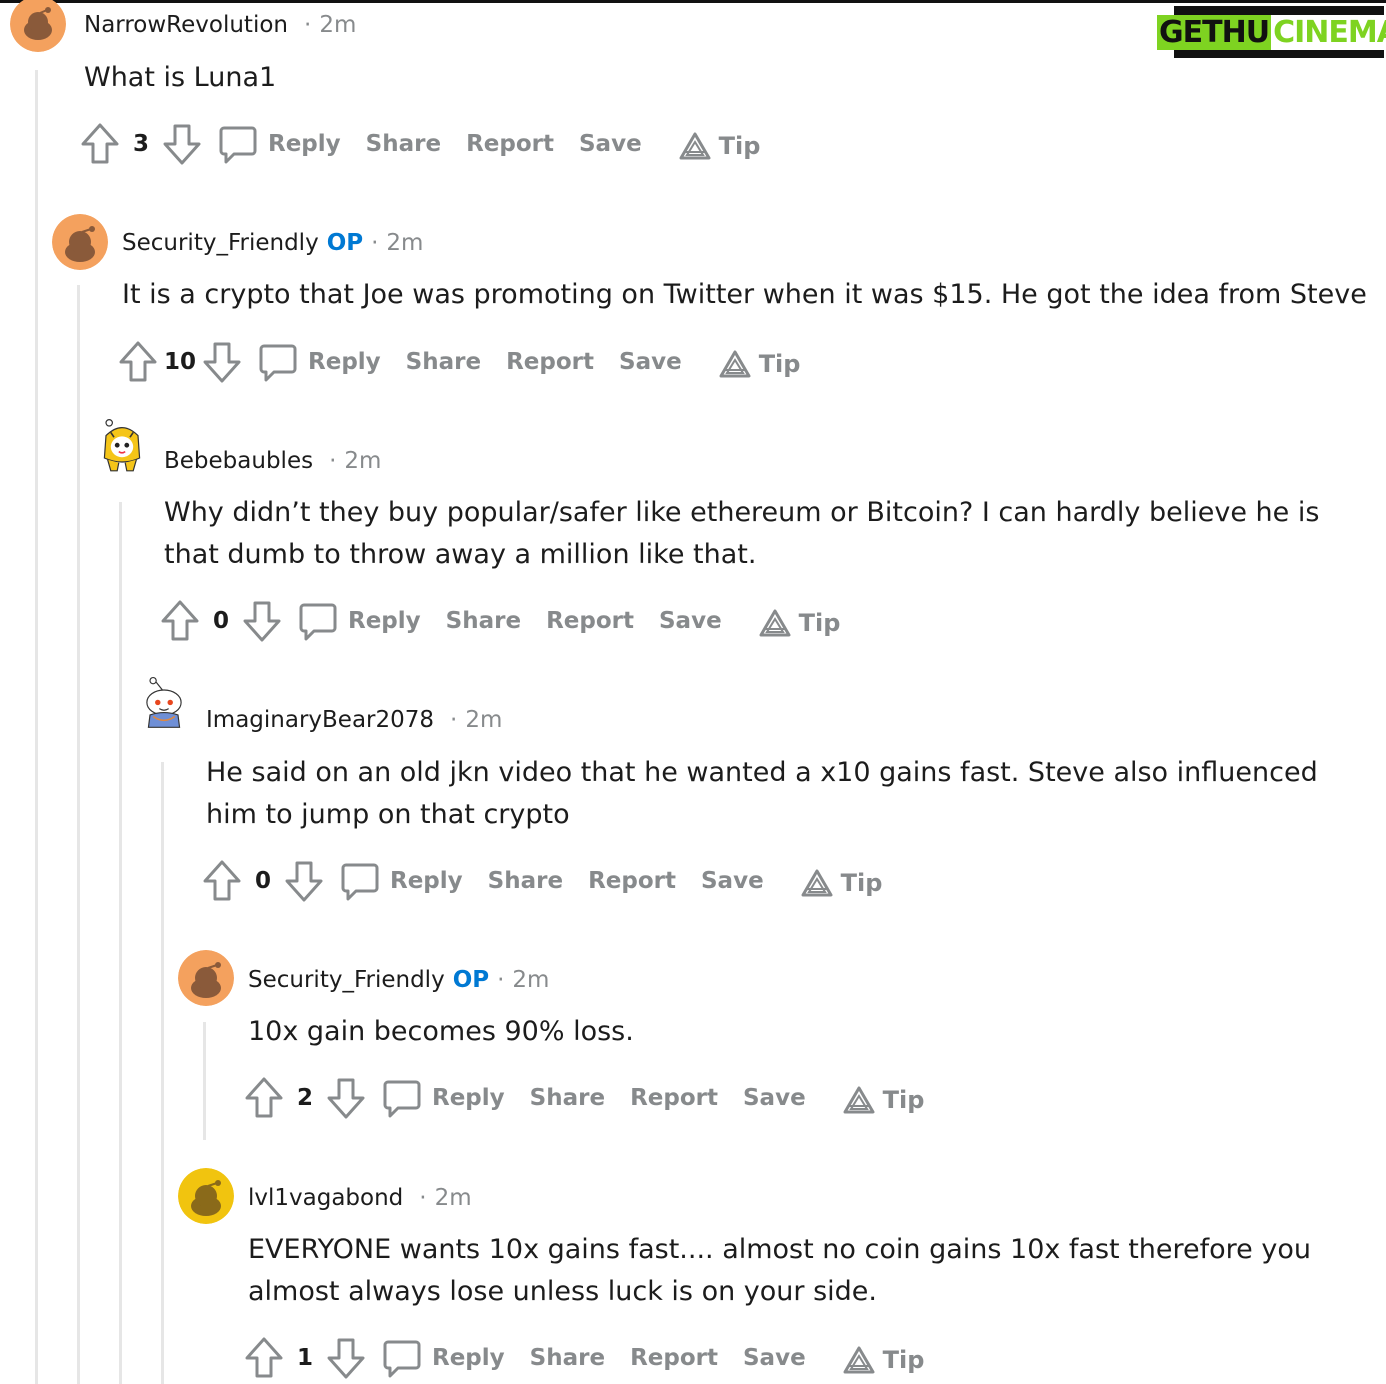 This screenshot has width=1386, height=1384. I want to click on gethu-cinema-watermark: GETHUCINEMA, so click(1271, 32).